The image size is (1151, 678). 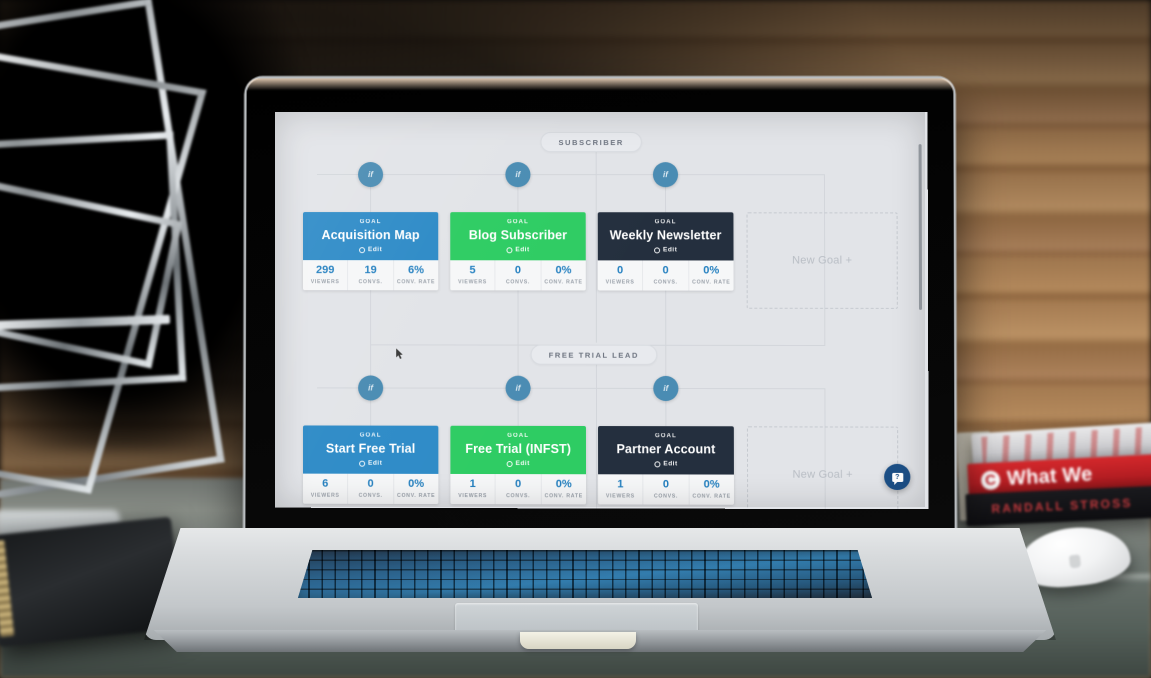 I want to click on goal-card-stats: 1 VIEWERS 0 CONVS. 0% CONV. RATE, so click(x=518, y=489).